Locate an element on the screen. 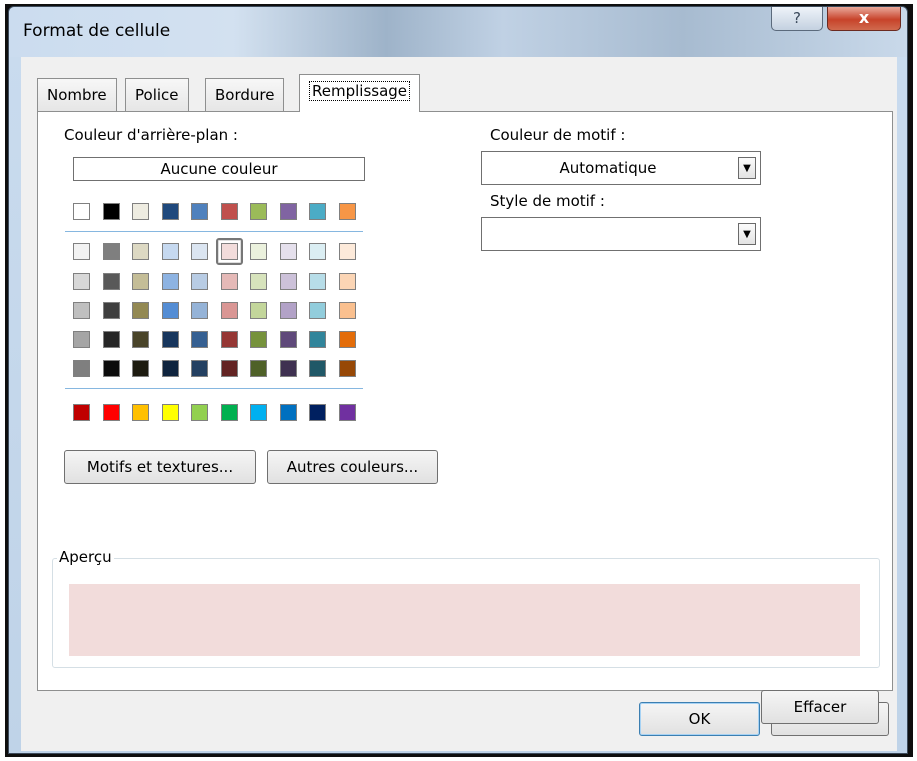  clear-button: Effacer is located at coordinates (820, 707).